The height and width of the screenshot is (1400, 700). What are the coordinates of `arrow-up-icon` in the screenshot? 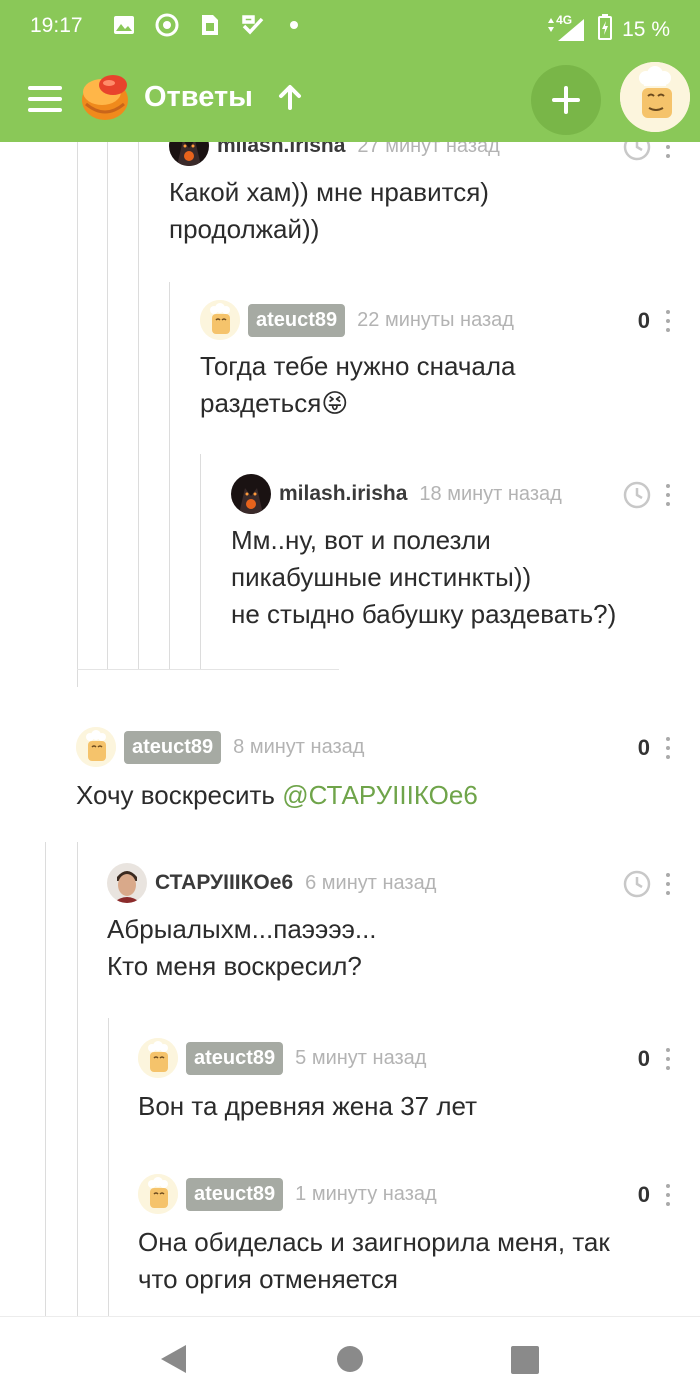 It's located at (290, 97).